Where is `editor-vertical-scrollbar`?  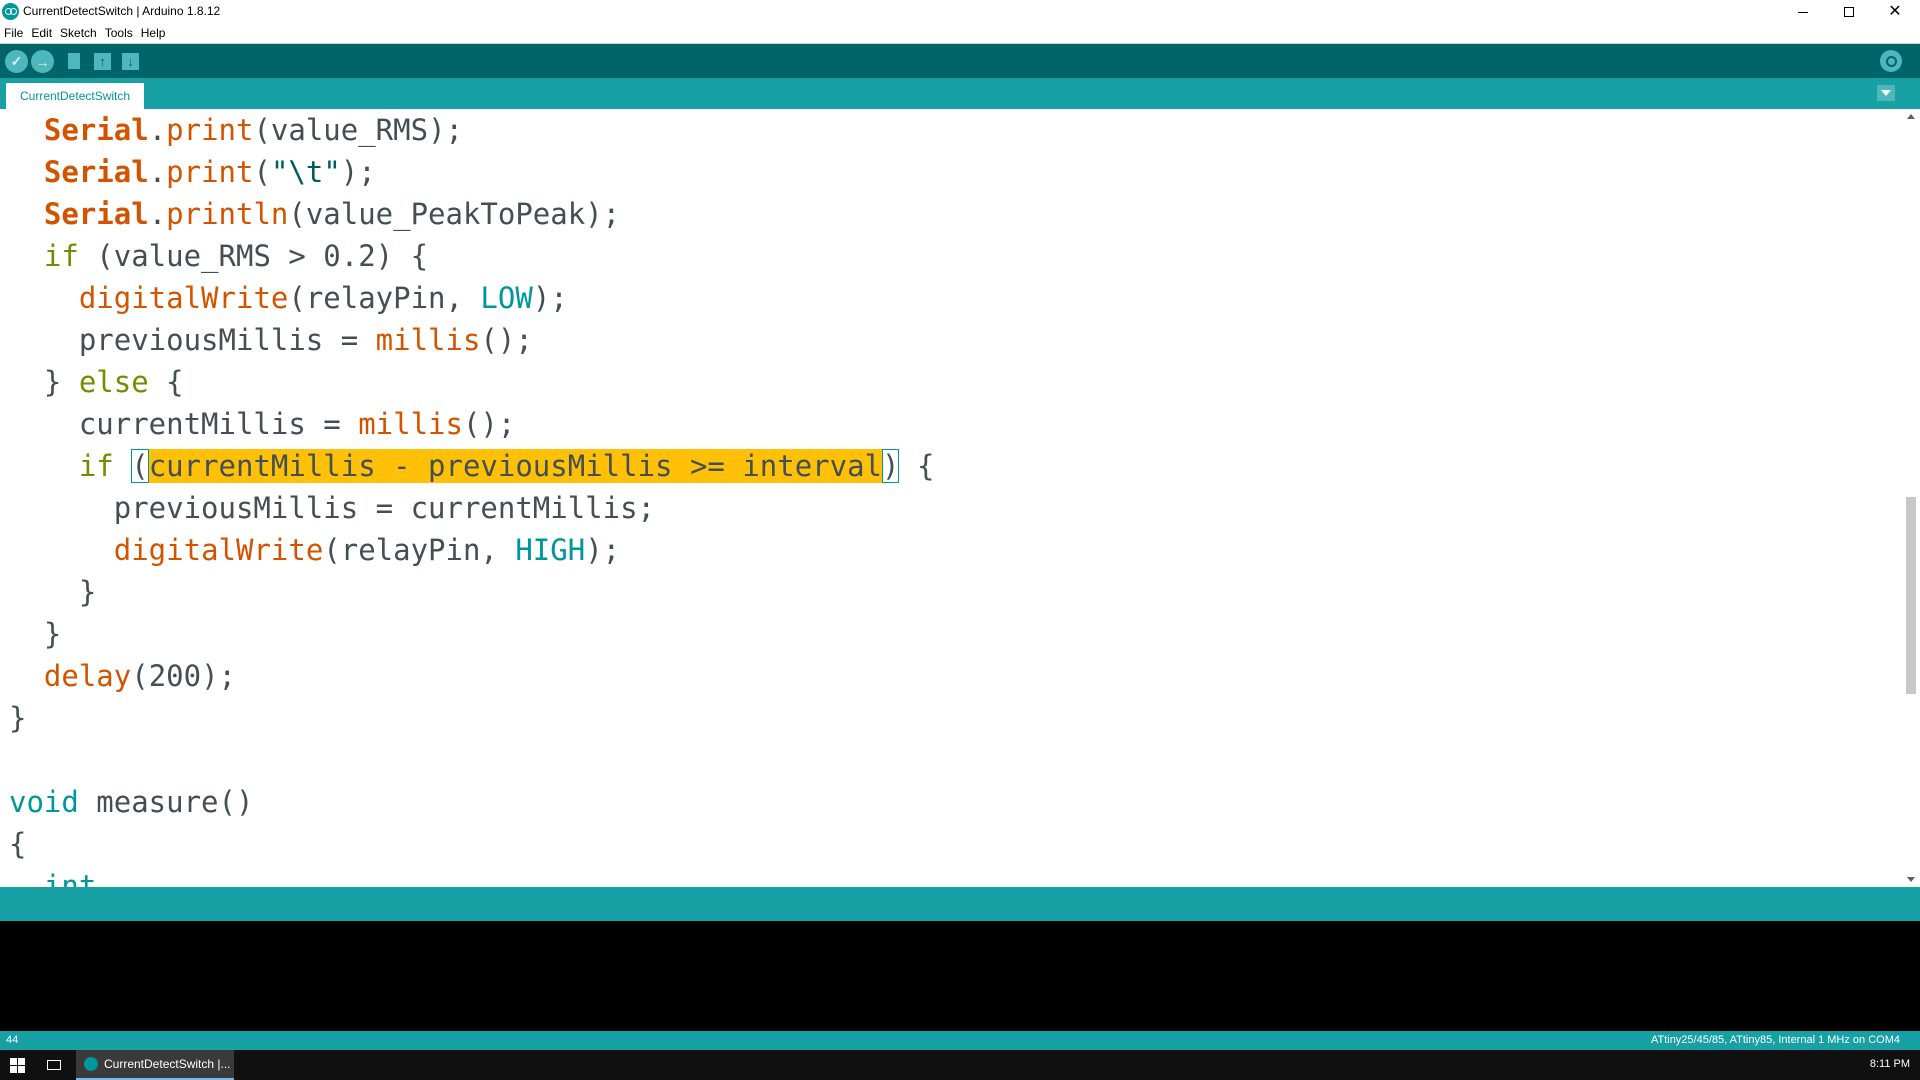 editor-vertical-scrollbar is located at coordinates (1911, 498).